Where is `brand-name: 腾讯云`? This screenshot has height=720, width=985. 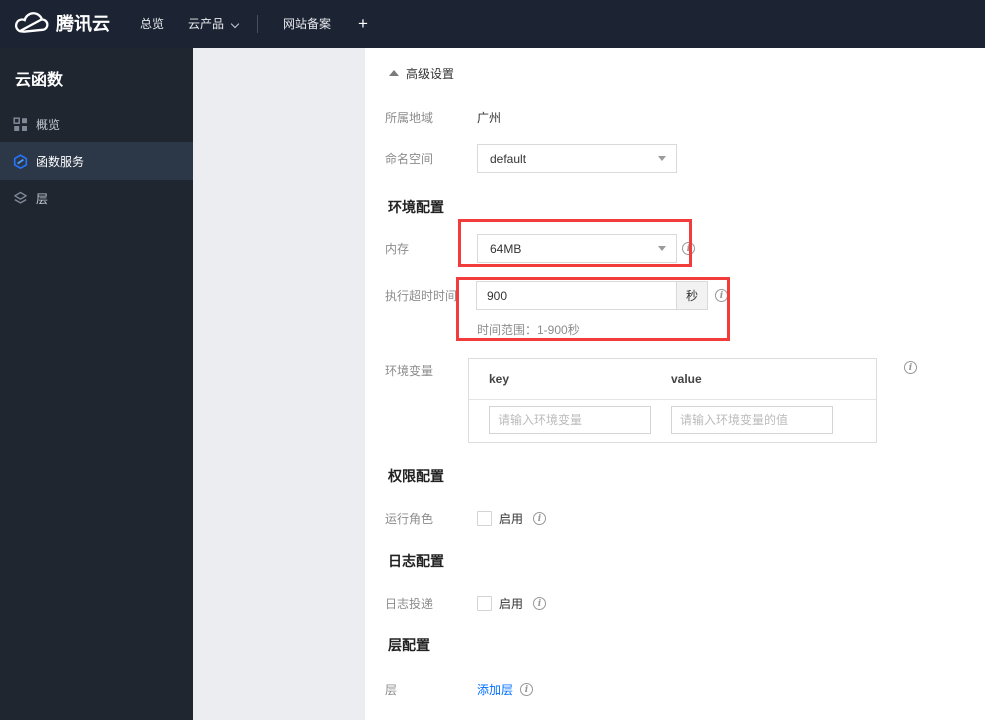
brand-name: 腾讯云 is located at coordinates (83, 24).